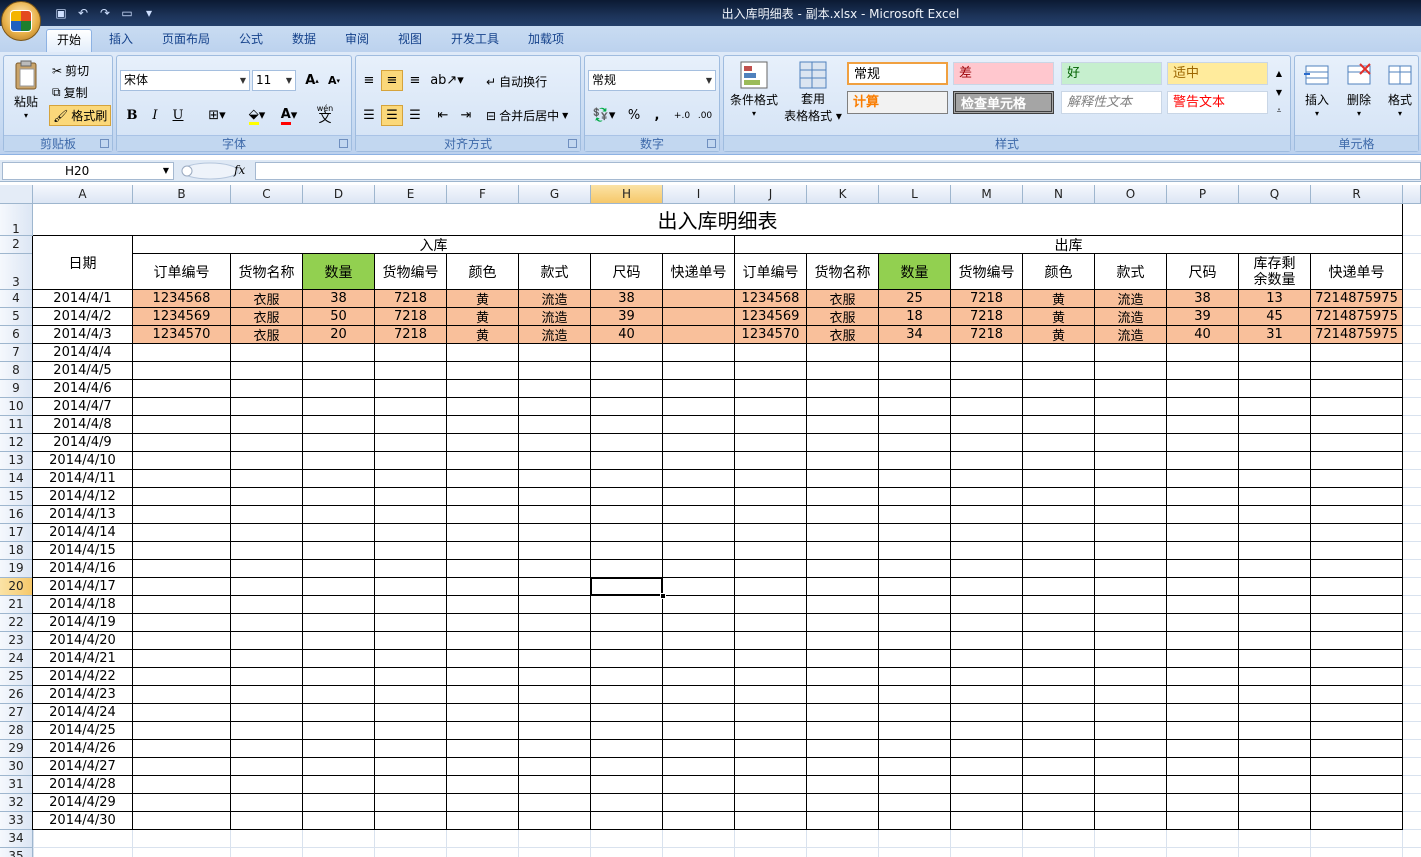  I want to click on cell-style-option: 差, so click(1003, 73).